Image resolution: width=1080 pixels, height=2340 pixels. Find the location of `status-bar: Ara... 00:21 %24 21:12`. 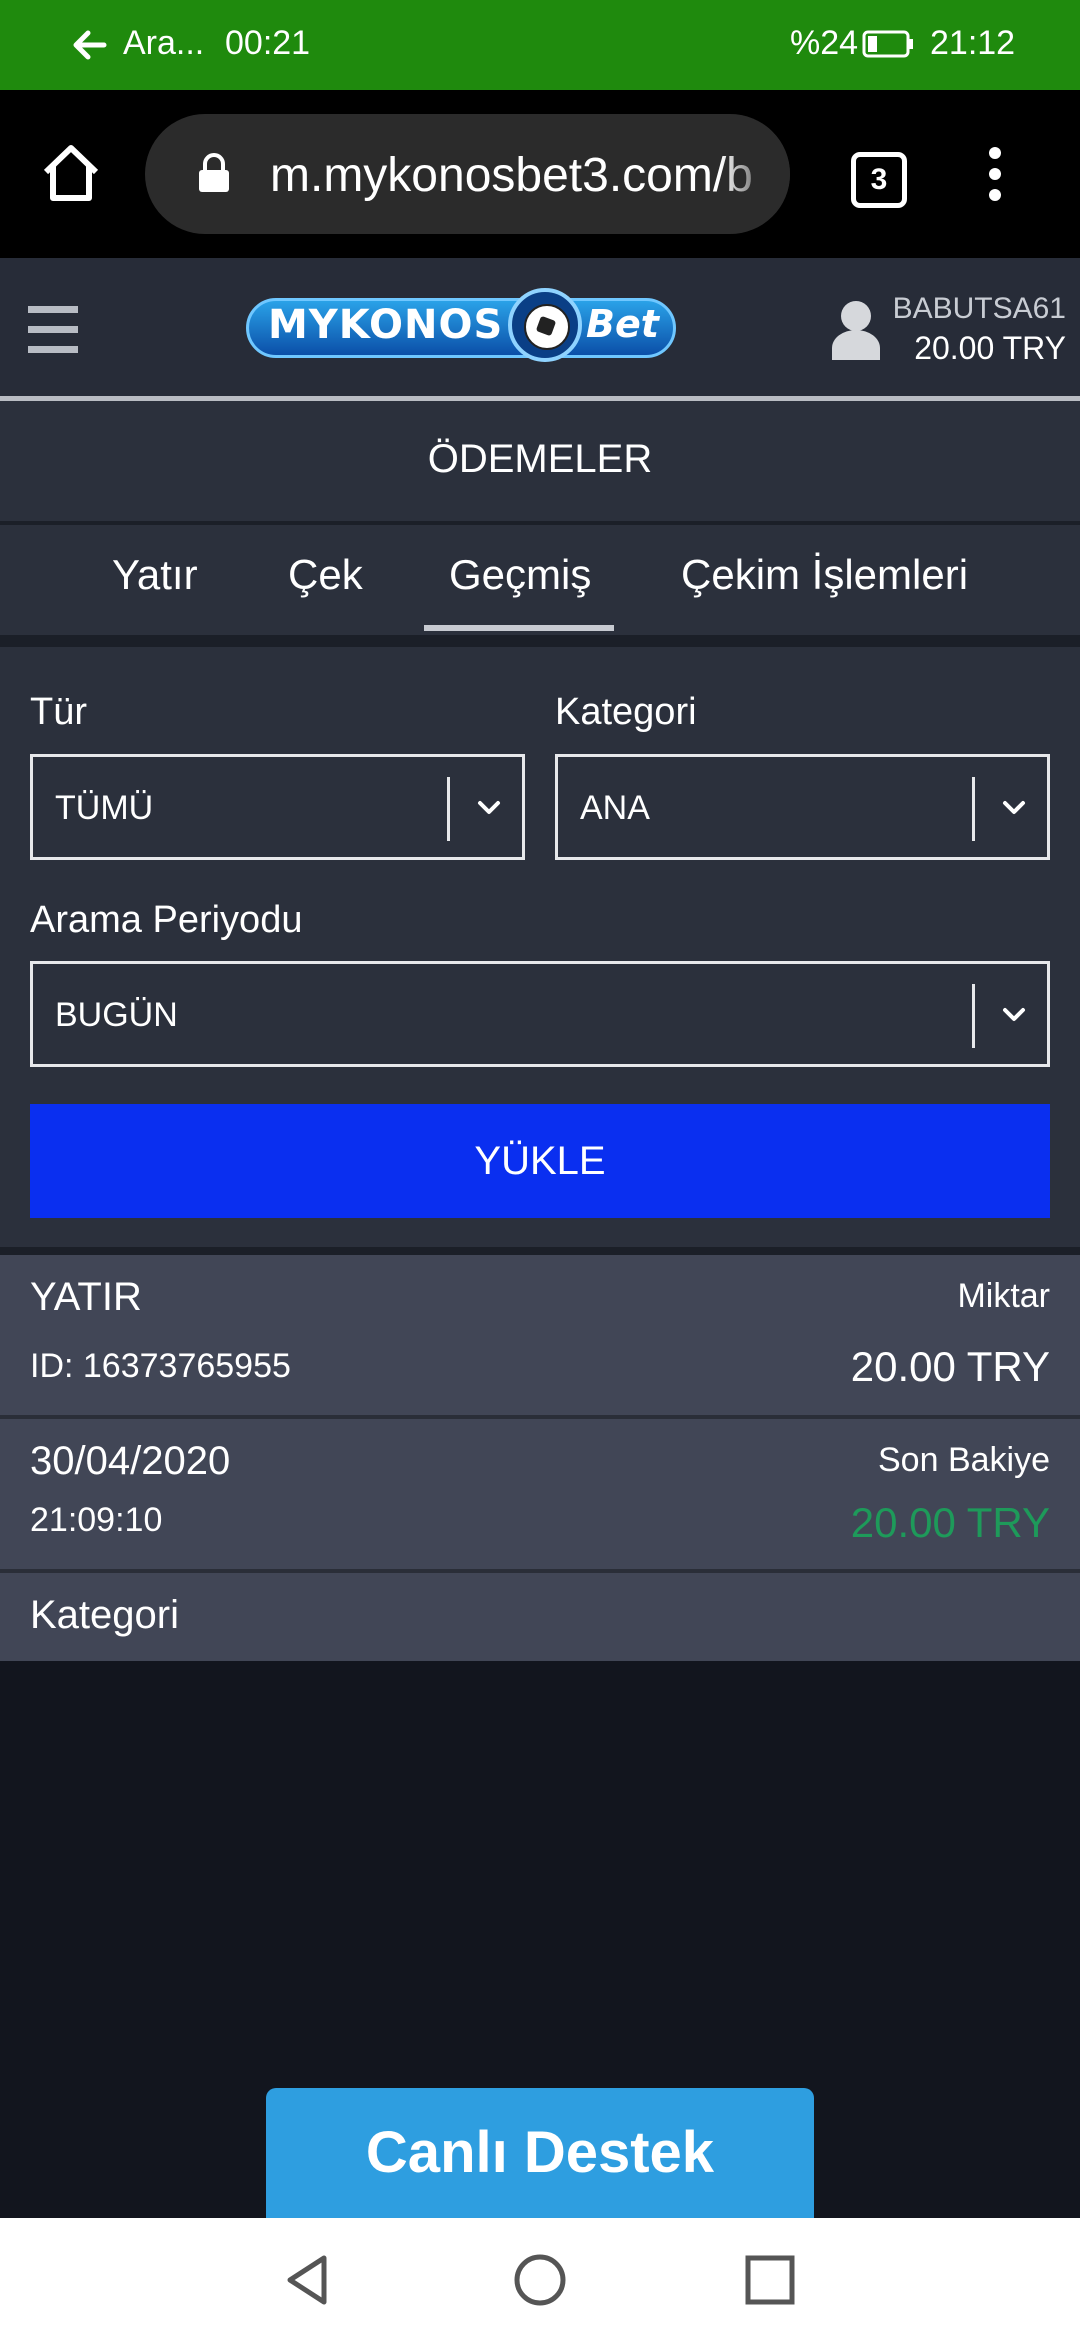

status-bar: Ara... 00:21 %24 21:12 is located at coordinates (540, 45).